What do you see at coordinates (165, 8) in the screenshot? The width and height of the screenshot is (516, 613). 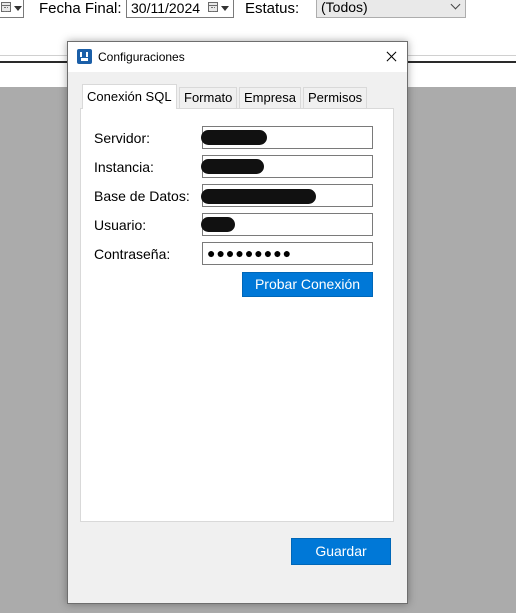 I see `fecha-final-value: 30/11/2024` at bounding box center [165, 8].